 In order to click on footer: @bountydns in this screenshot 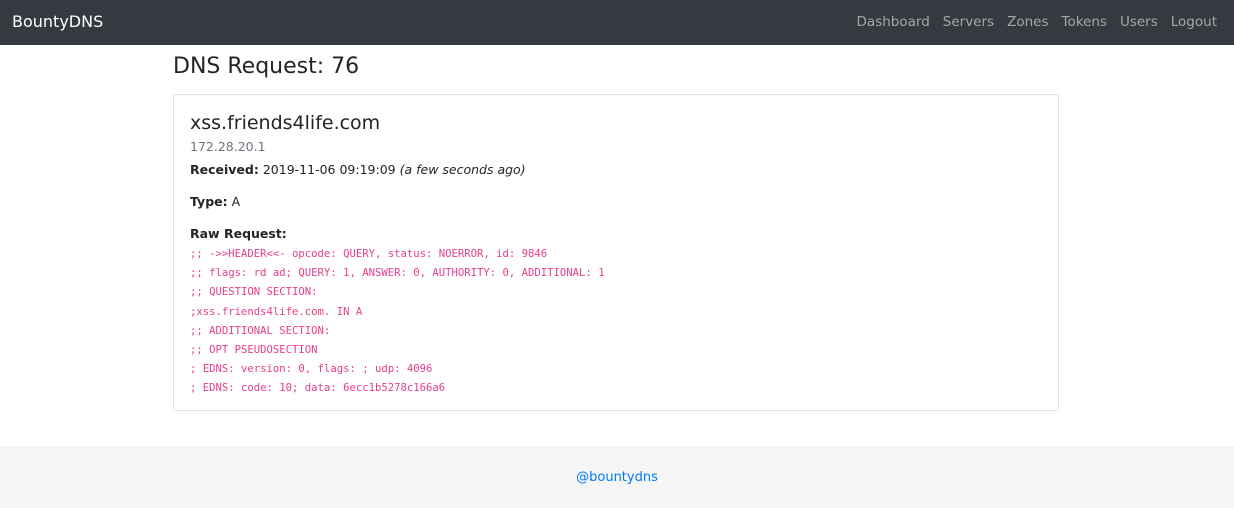, I will do `click(617, 477)`.